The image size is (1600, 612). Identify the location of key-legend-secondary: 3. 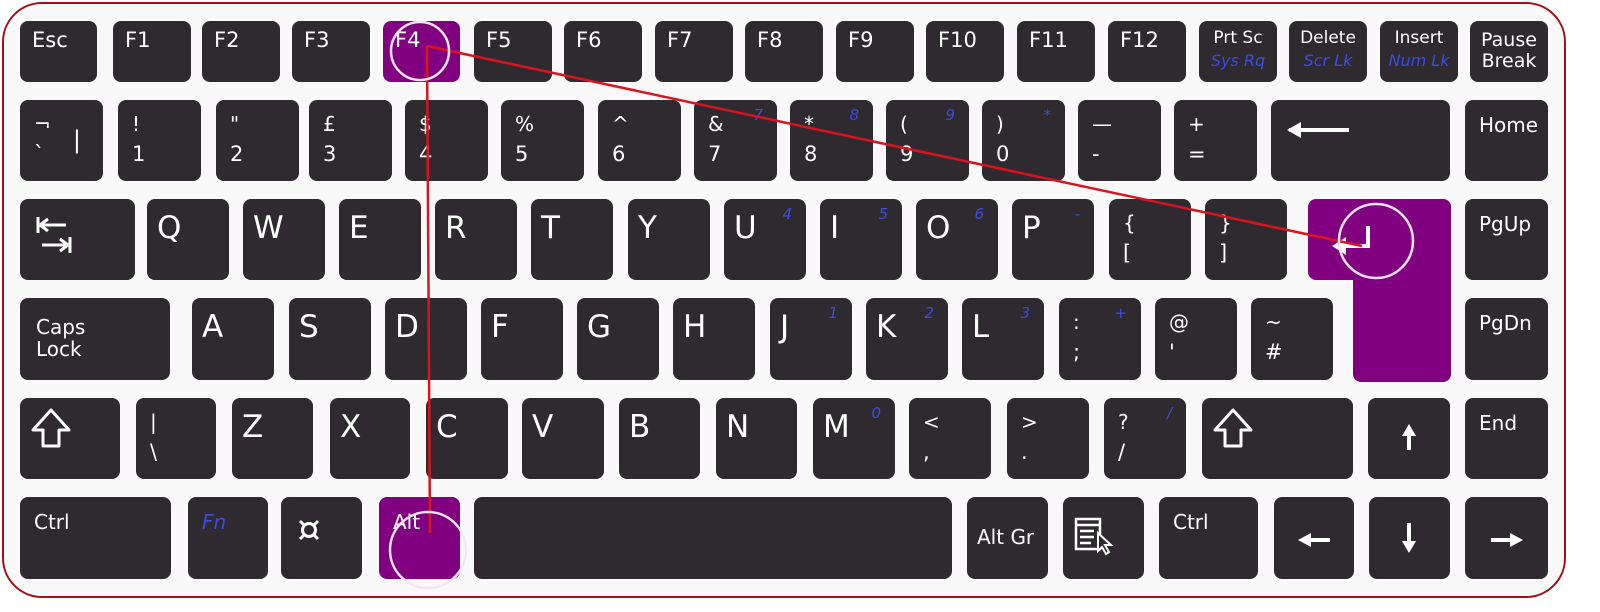
(330, 154).